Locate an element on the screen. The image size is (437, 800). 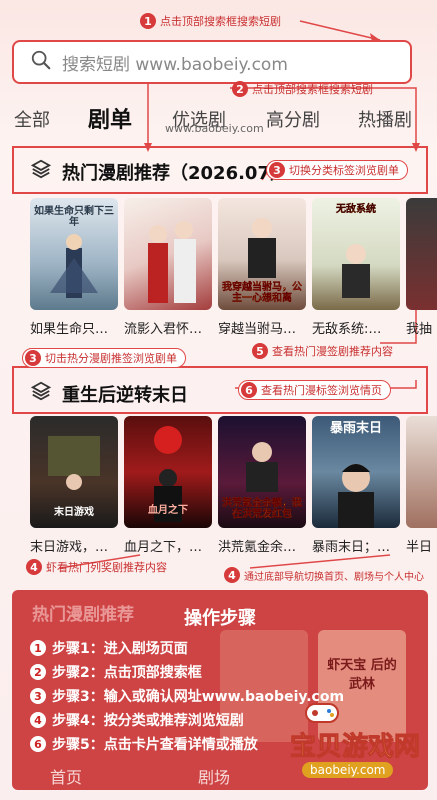
annotation-3: 3 切换分类标签浏览剧单 is located at coordinates (337, 170).